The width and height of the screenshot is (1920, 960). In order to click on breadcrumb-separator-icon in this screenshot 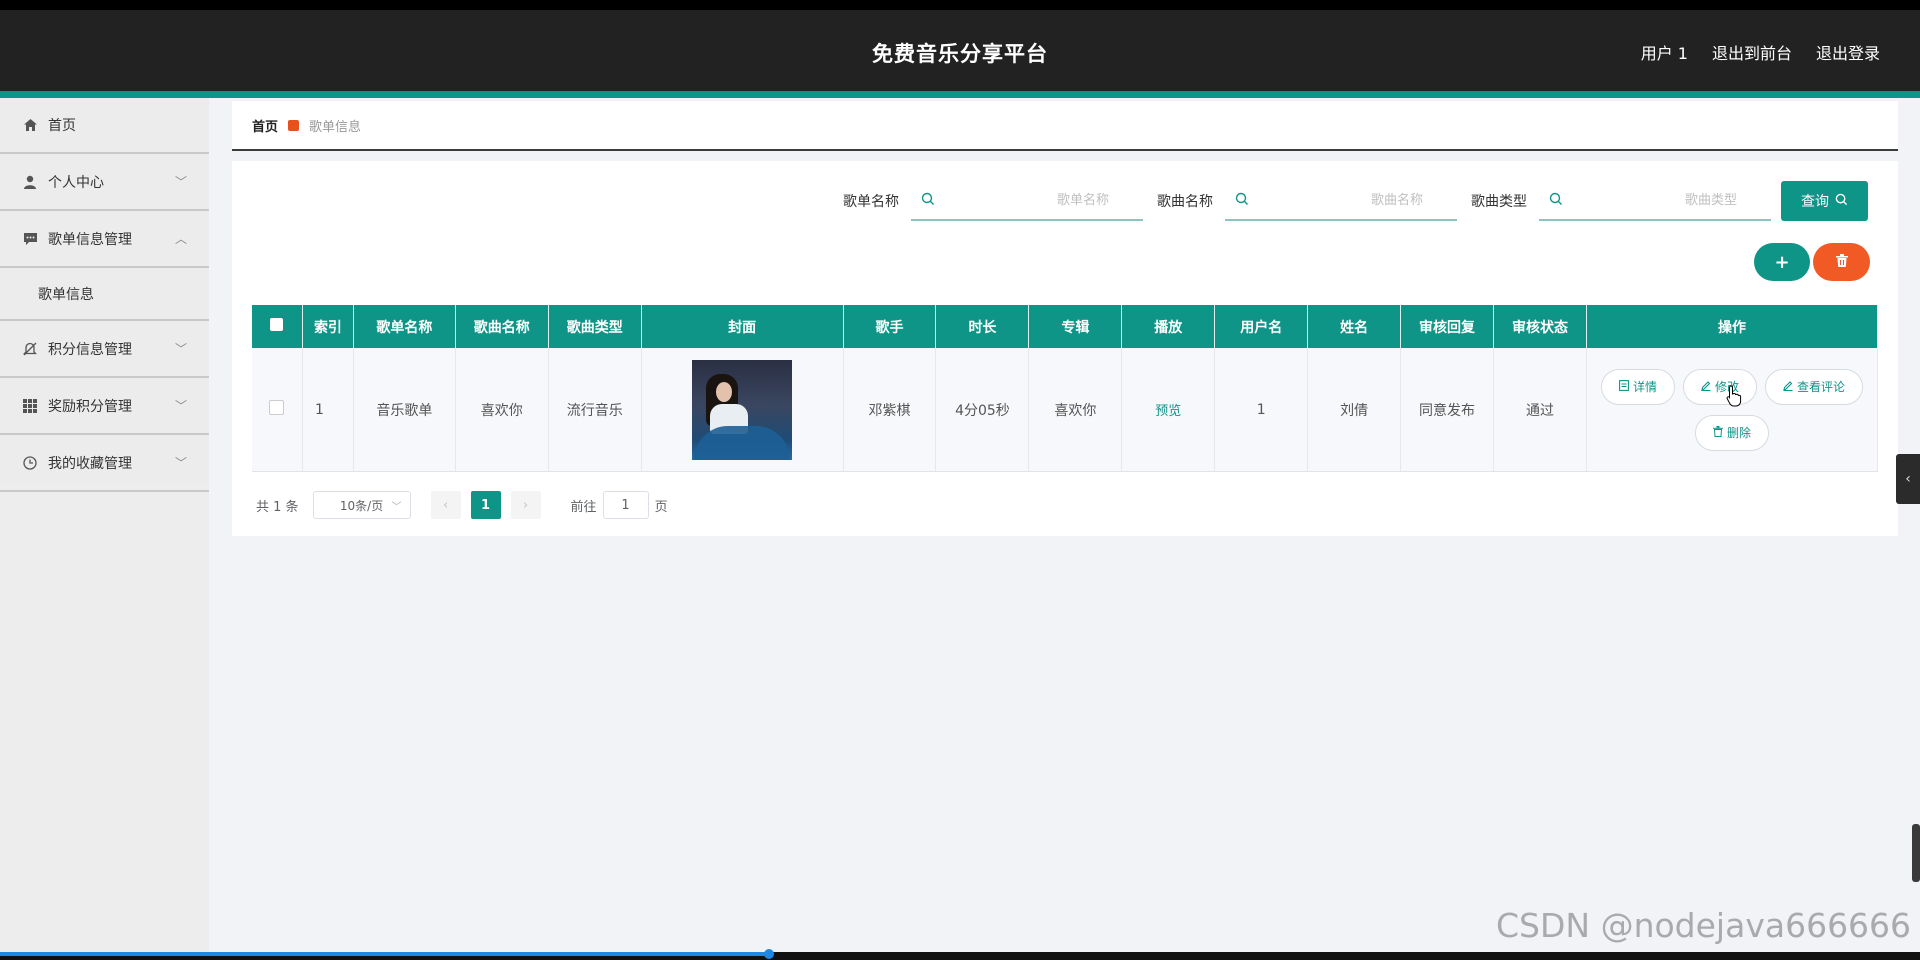, I will do `click(294, 125)`.